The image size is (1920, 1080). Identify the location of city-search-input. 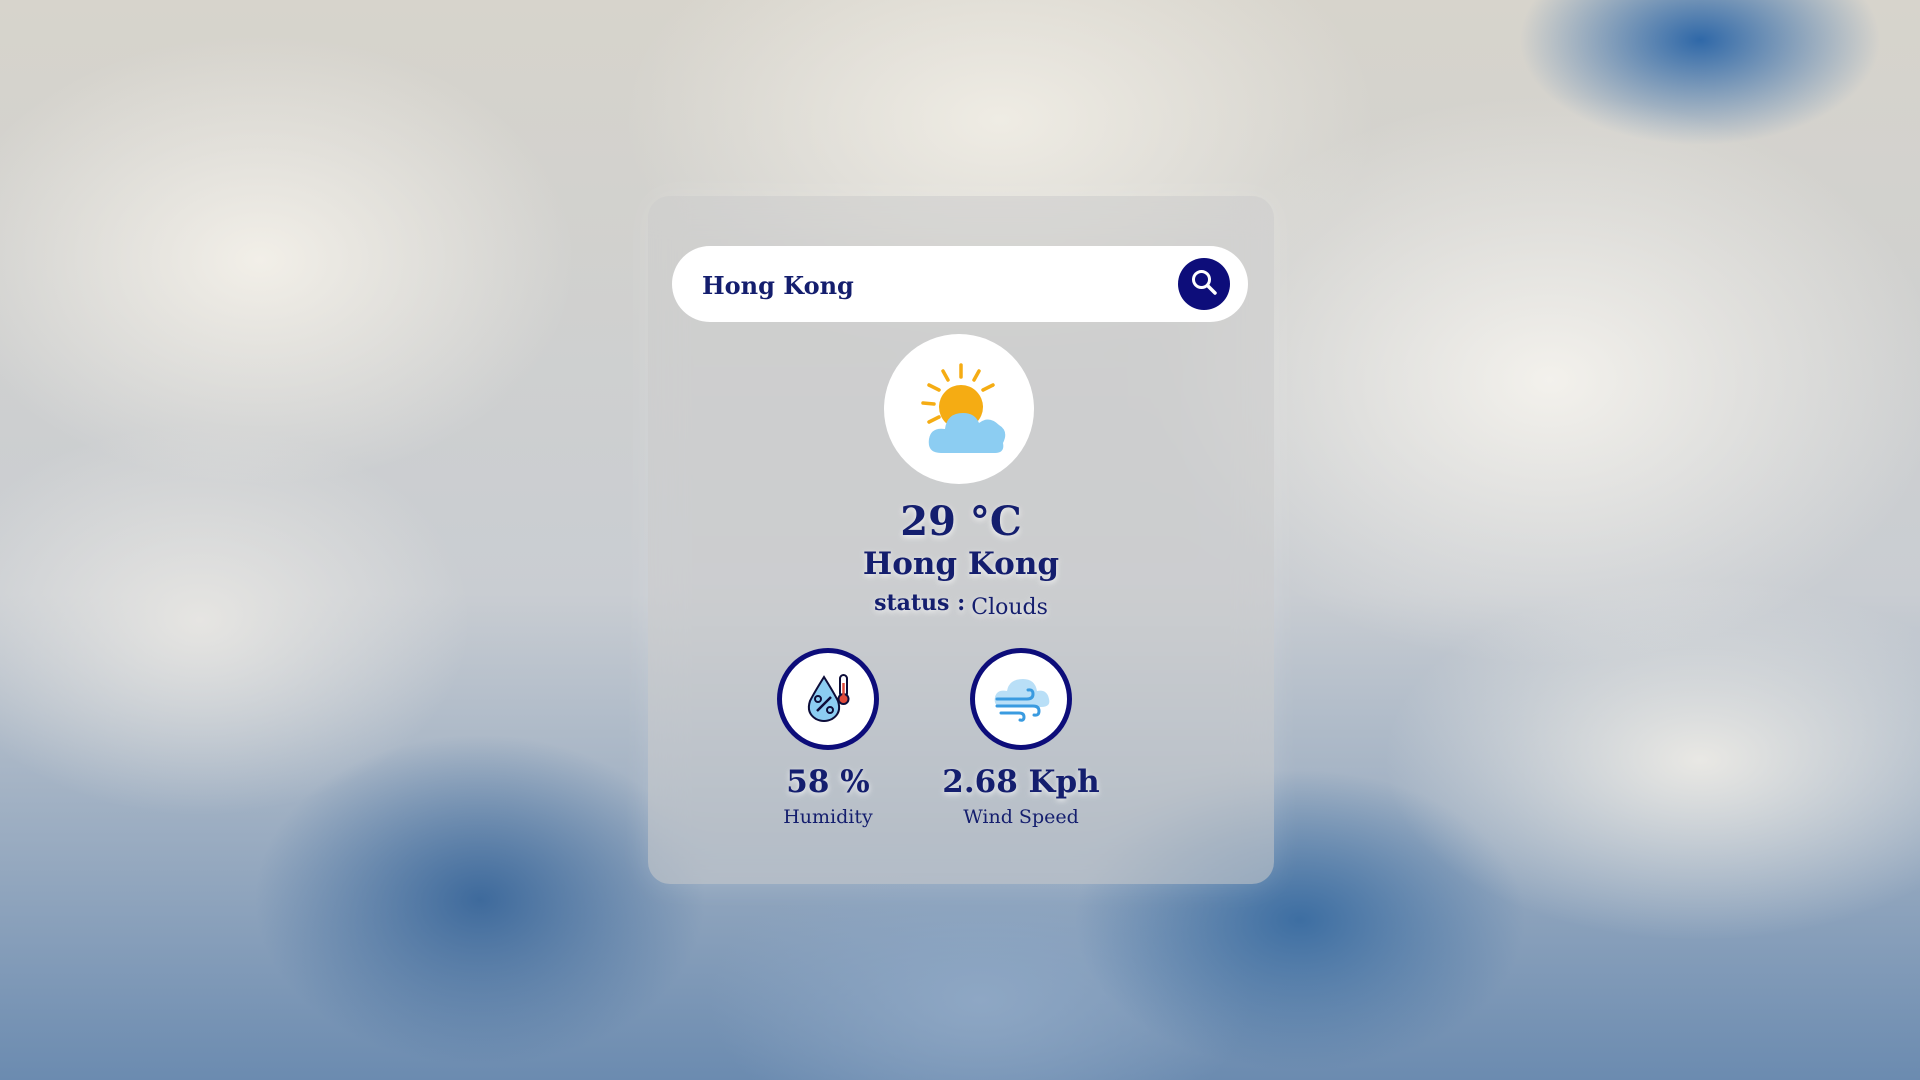
(922, 285).